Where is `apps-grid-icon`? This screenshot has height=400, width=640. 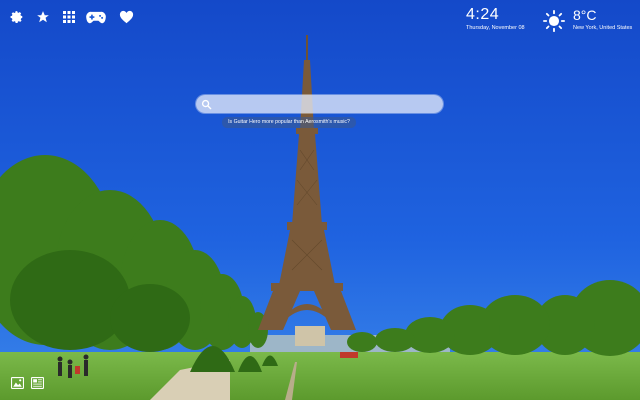
apps-grid-icon is located at coordinates (69, 17).